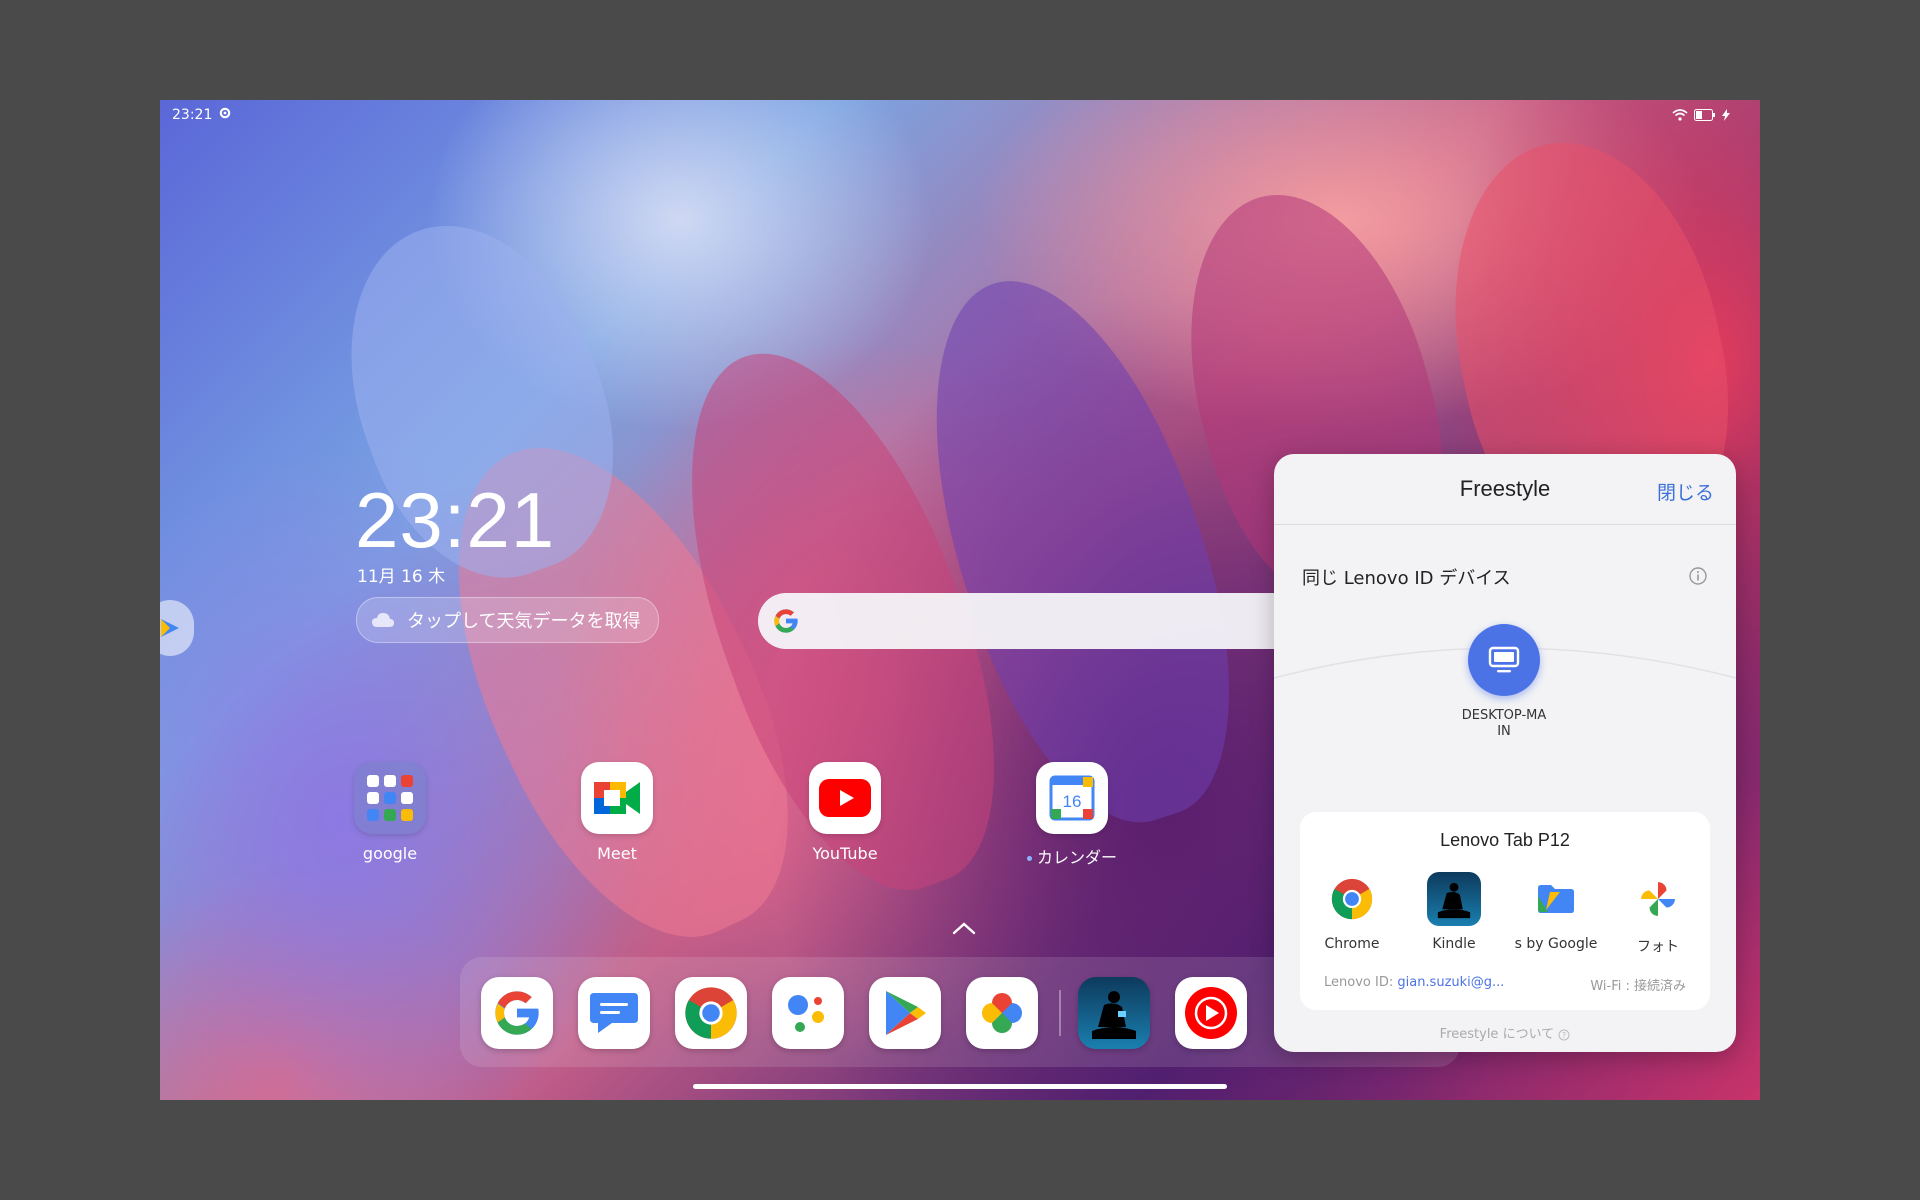 This screenshot has height=1200, width=1920. I want to click on freestyle-header: Freestyle 閉じる, so click(1505, 489).